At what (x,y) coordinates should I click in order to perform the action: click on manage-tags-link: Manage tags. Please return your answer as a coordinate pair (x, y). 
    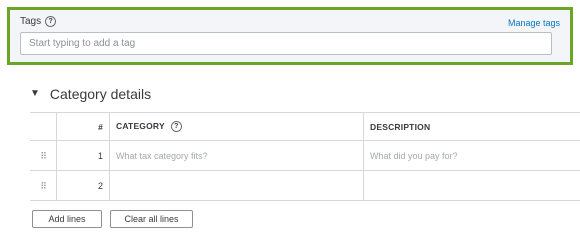
    Looking at the image, I should click on (534, 23).